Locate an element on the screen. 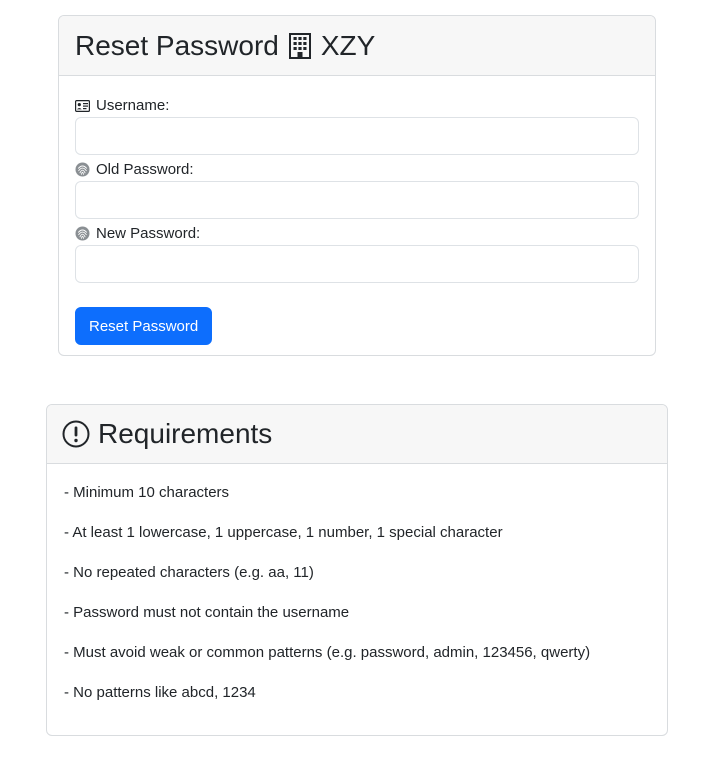 The image size is (715, 761). old-password-input is located at coordinates (357, 200).